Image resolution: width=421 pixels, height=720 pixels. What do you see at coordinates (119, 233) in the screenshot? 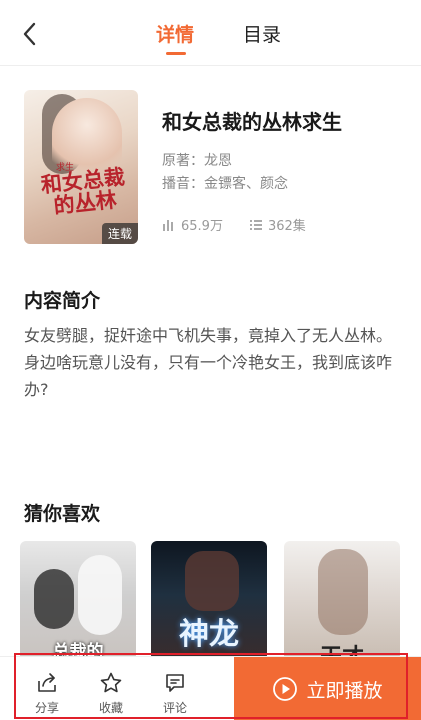
I see `status-badge: 连载` at bounding box center [119, 233].